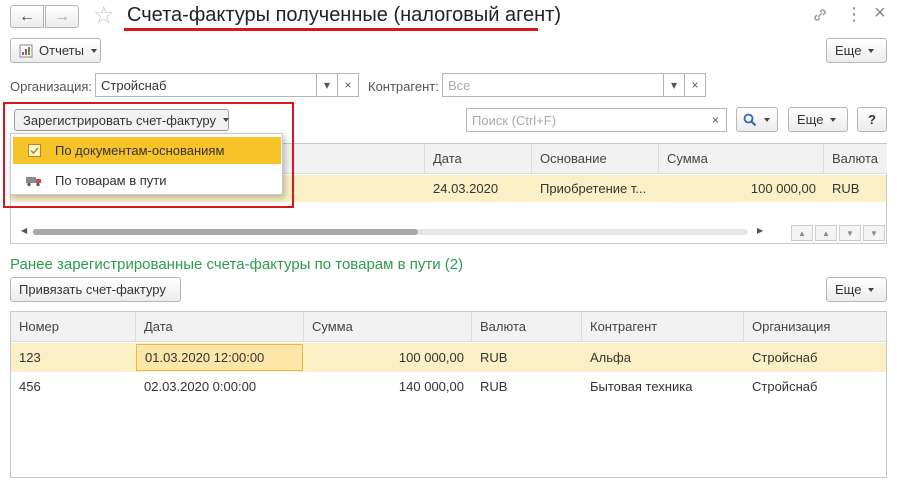  I want to click on cell-sum: 140 000,00, so click(431, 386).